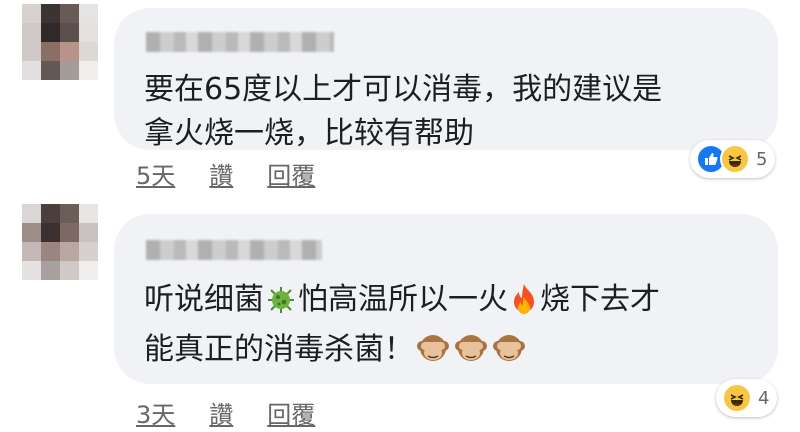  What do you see at coordinates (242, 173) in the screenshot?
I see `comment-actions: 5天讚回覆` at bounding box center [242, 173].